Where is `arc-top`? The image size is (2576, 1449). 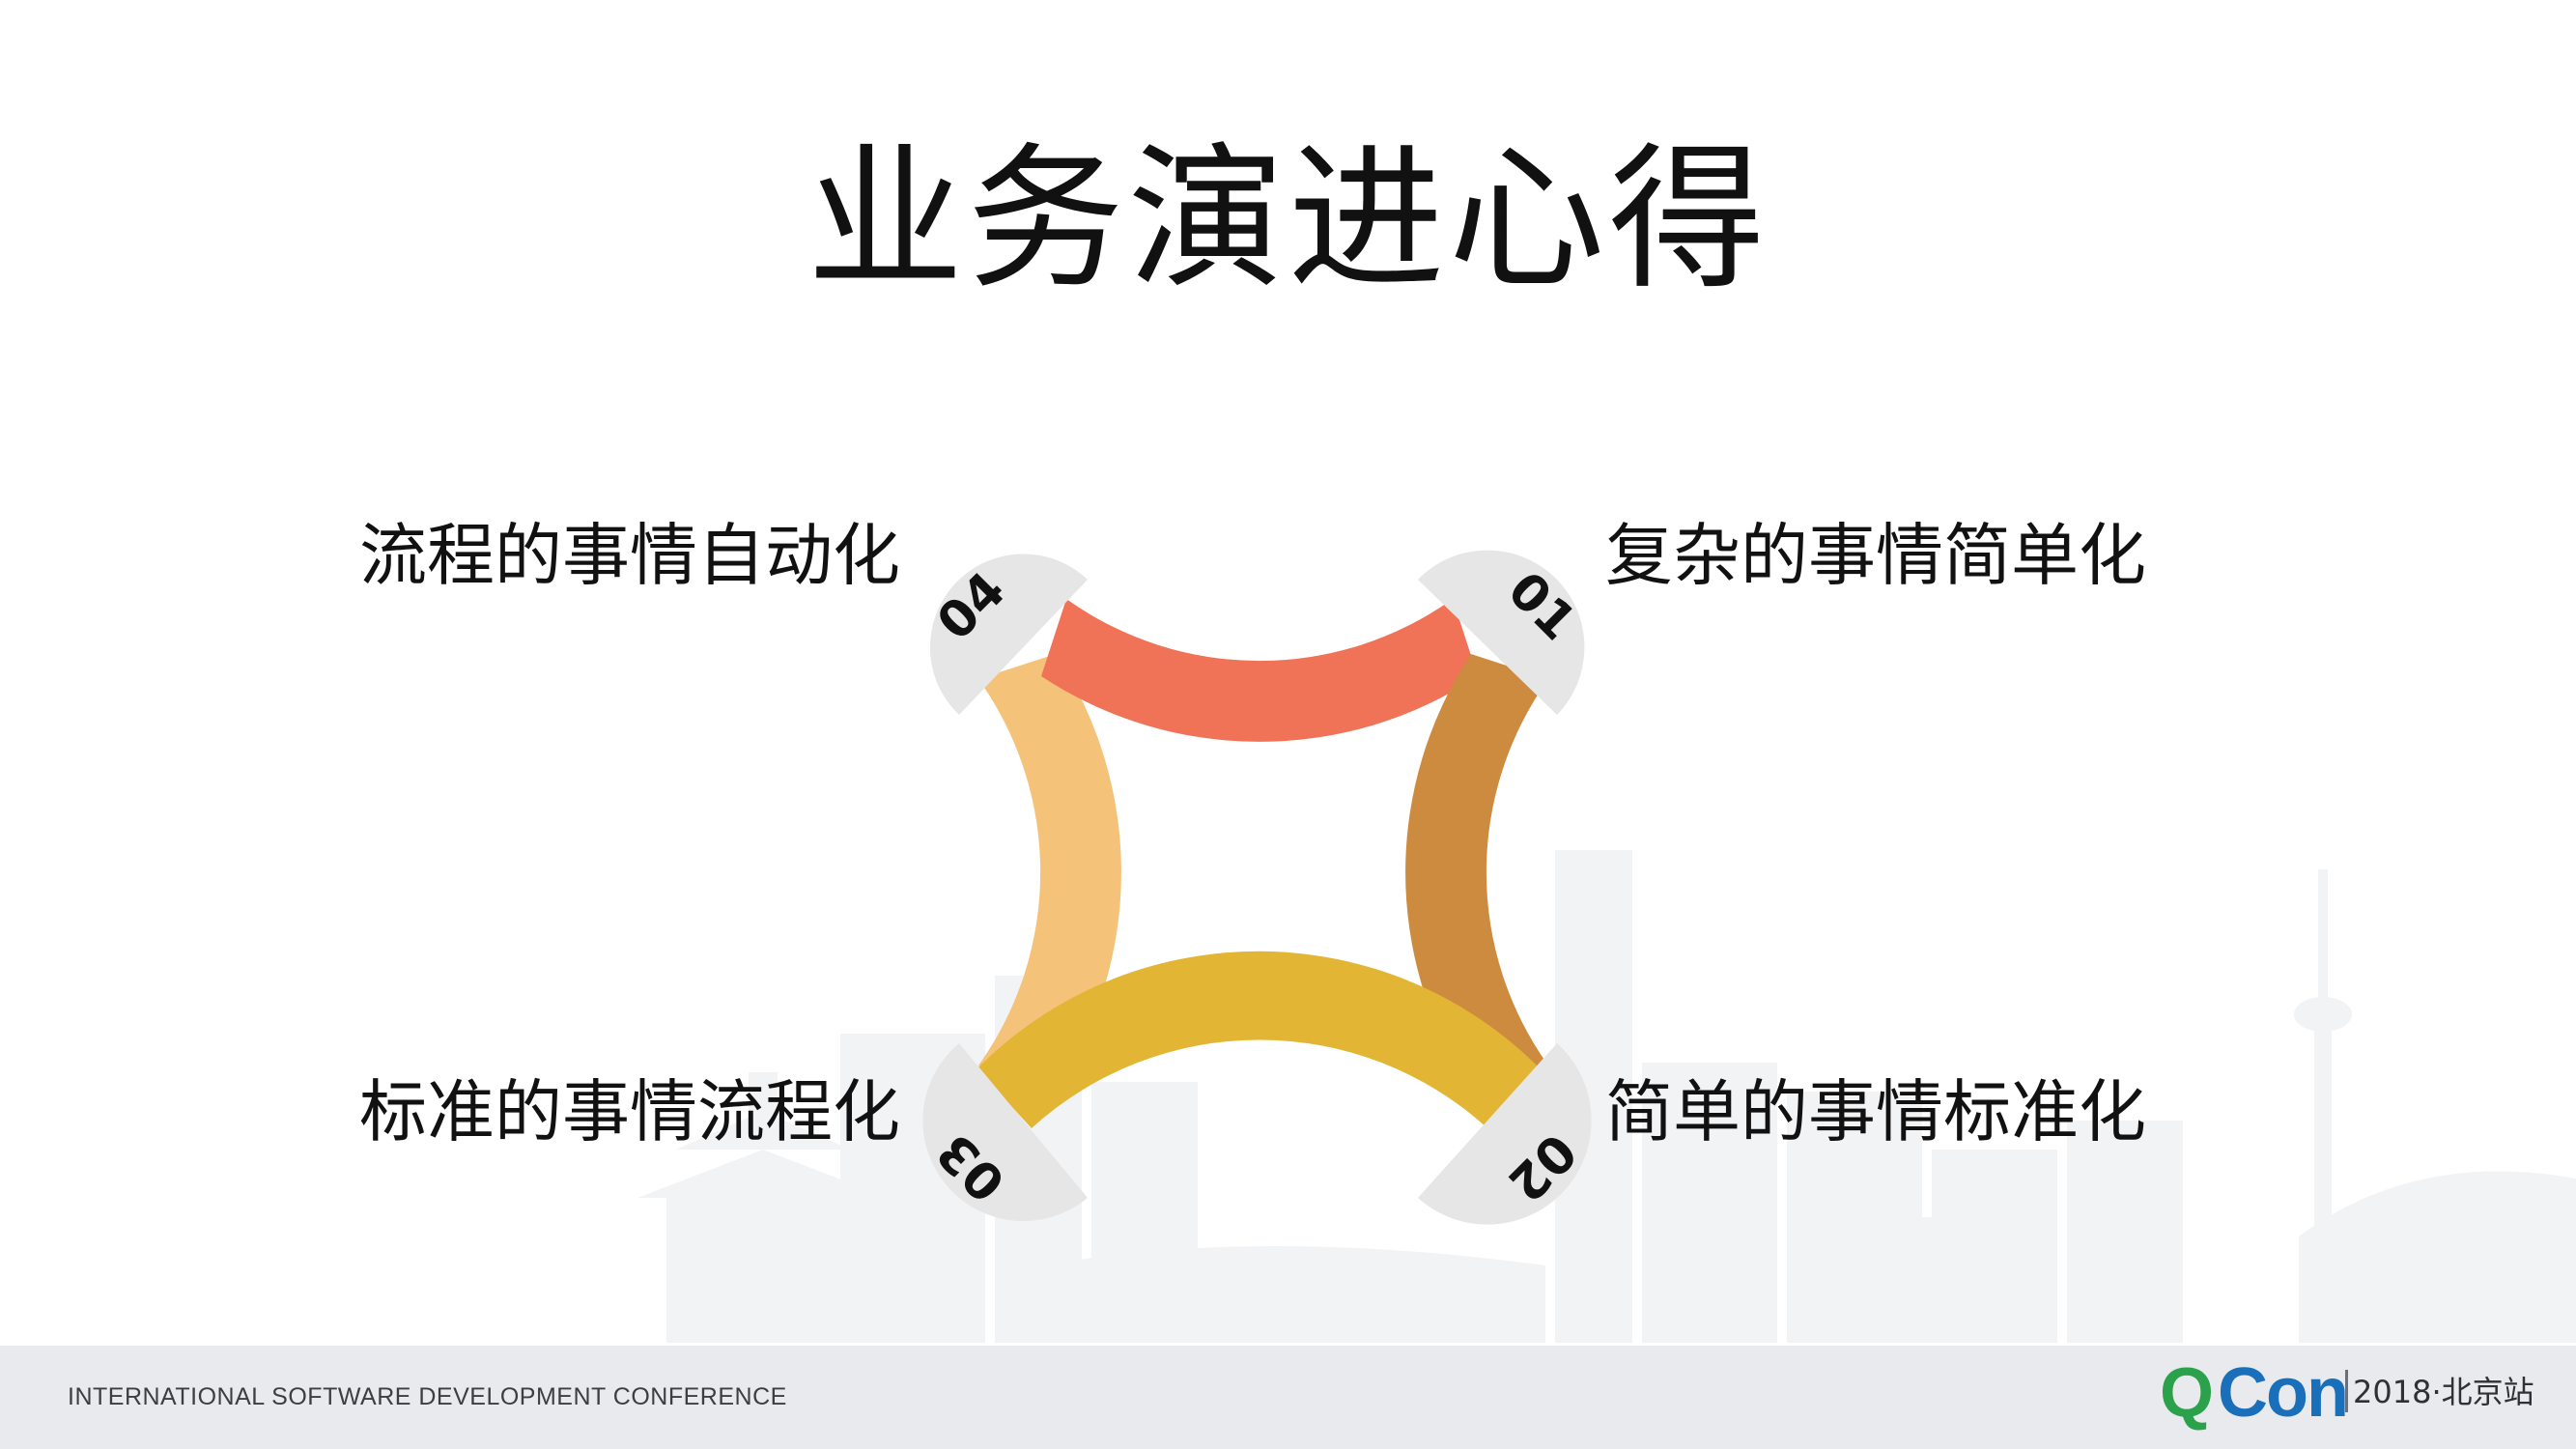 arc-top is located at coordinates (1259, 670).